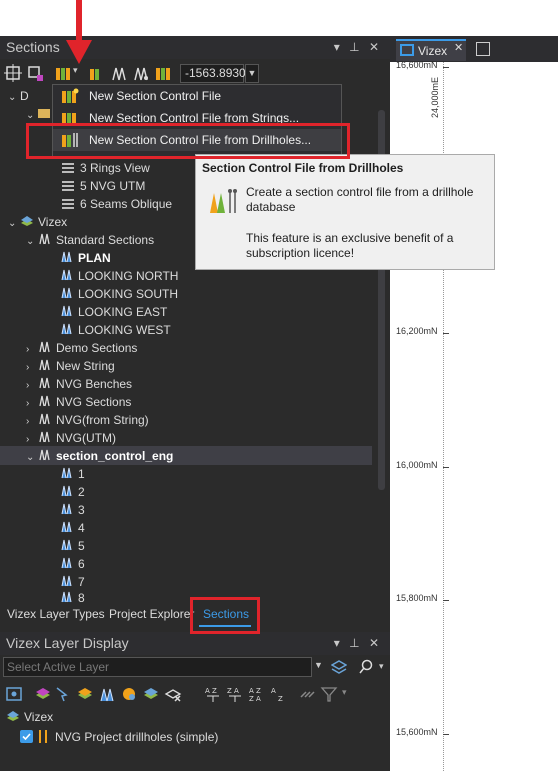 The height and width of the screenshot is (771, 558). I want to click on tree-root-partial: ⌄ D, so click(18, 96).